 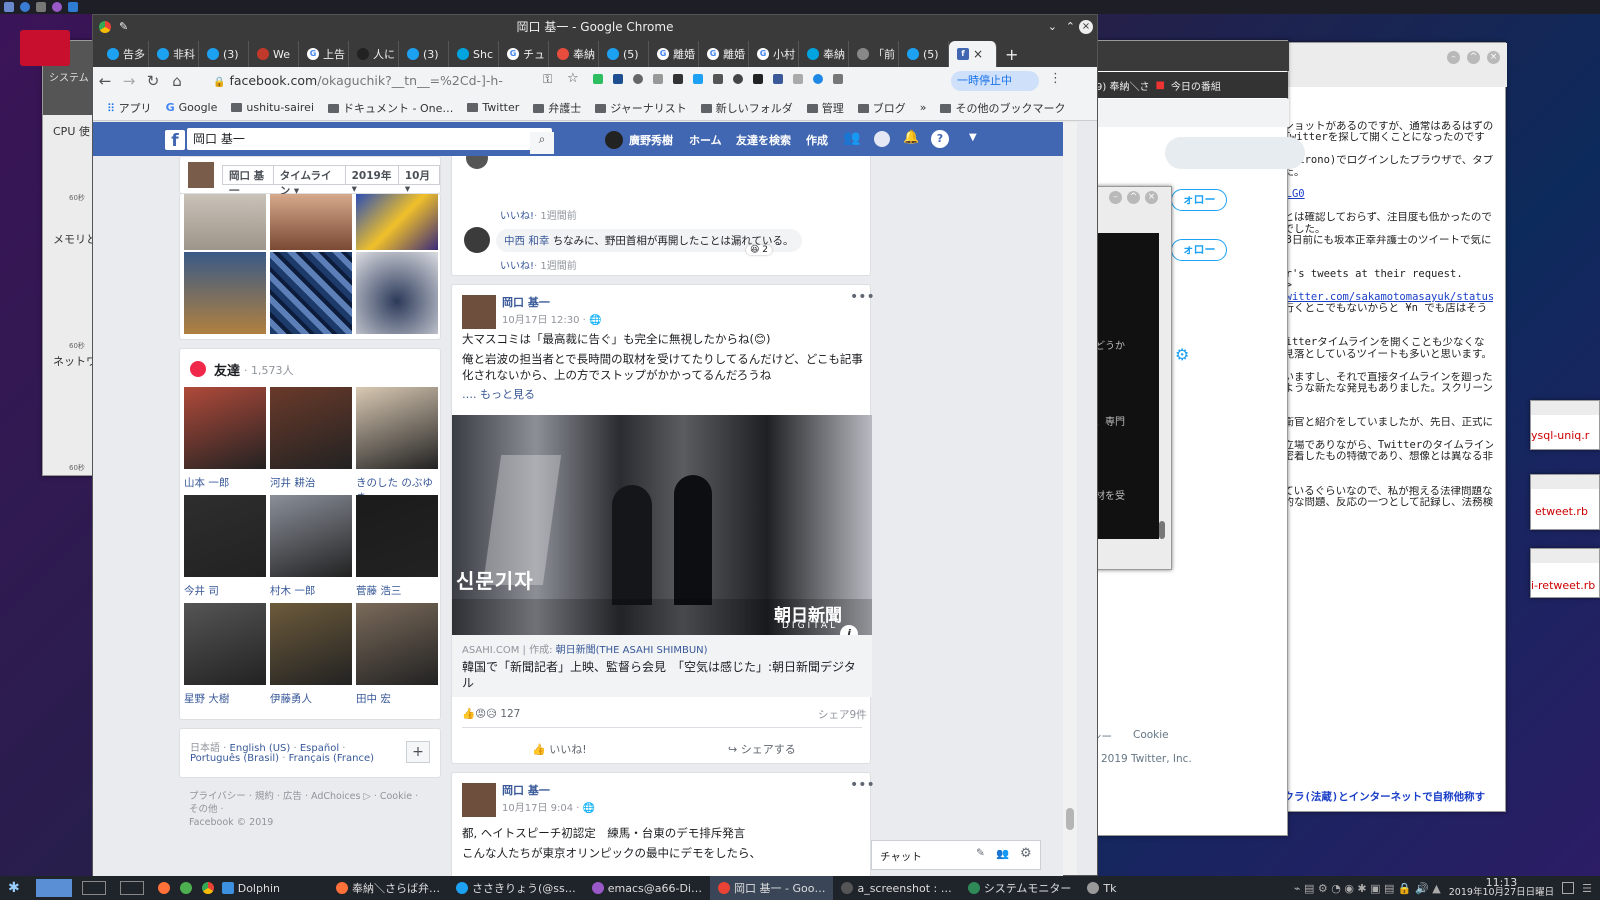 What do you see at coordinates (25, 7) in the screenshot?
I see `globe-icon` at bounding box center [25, 7].